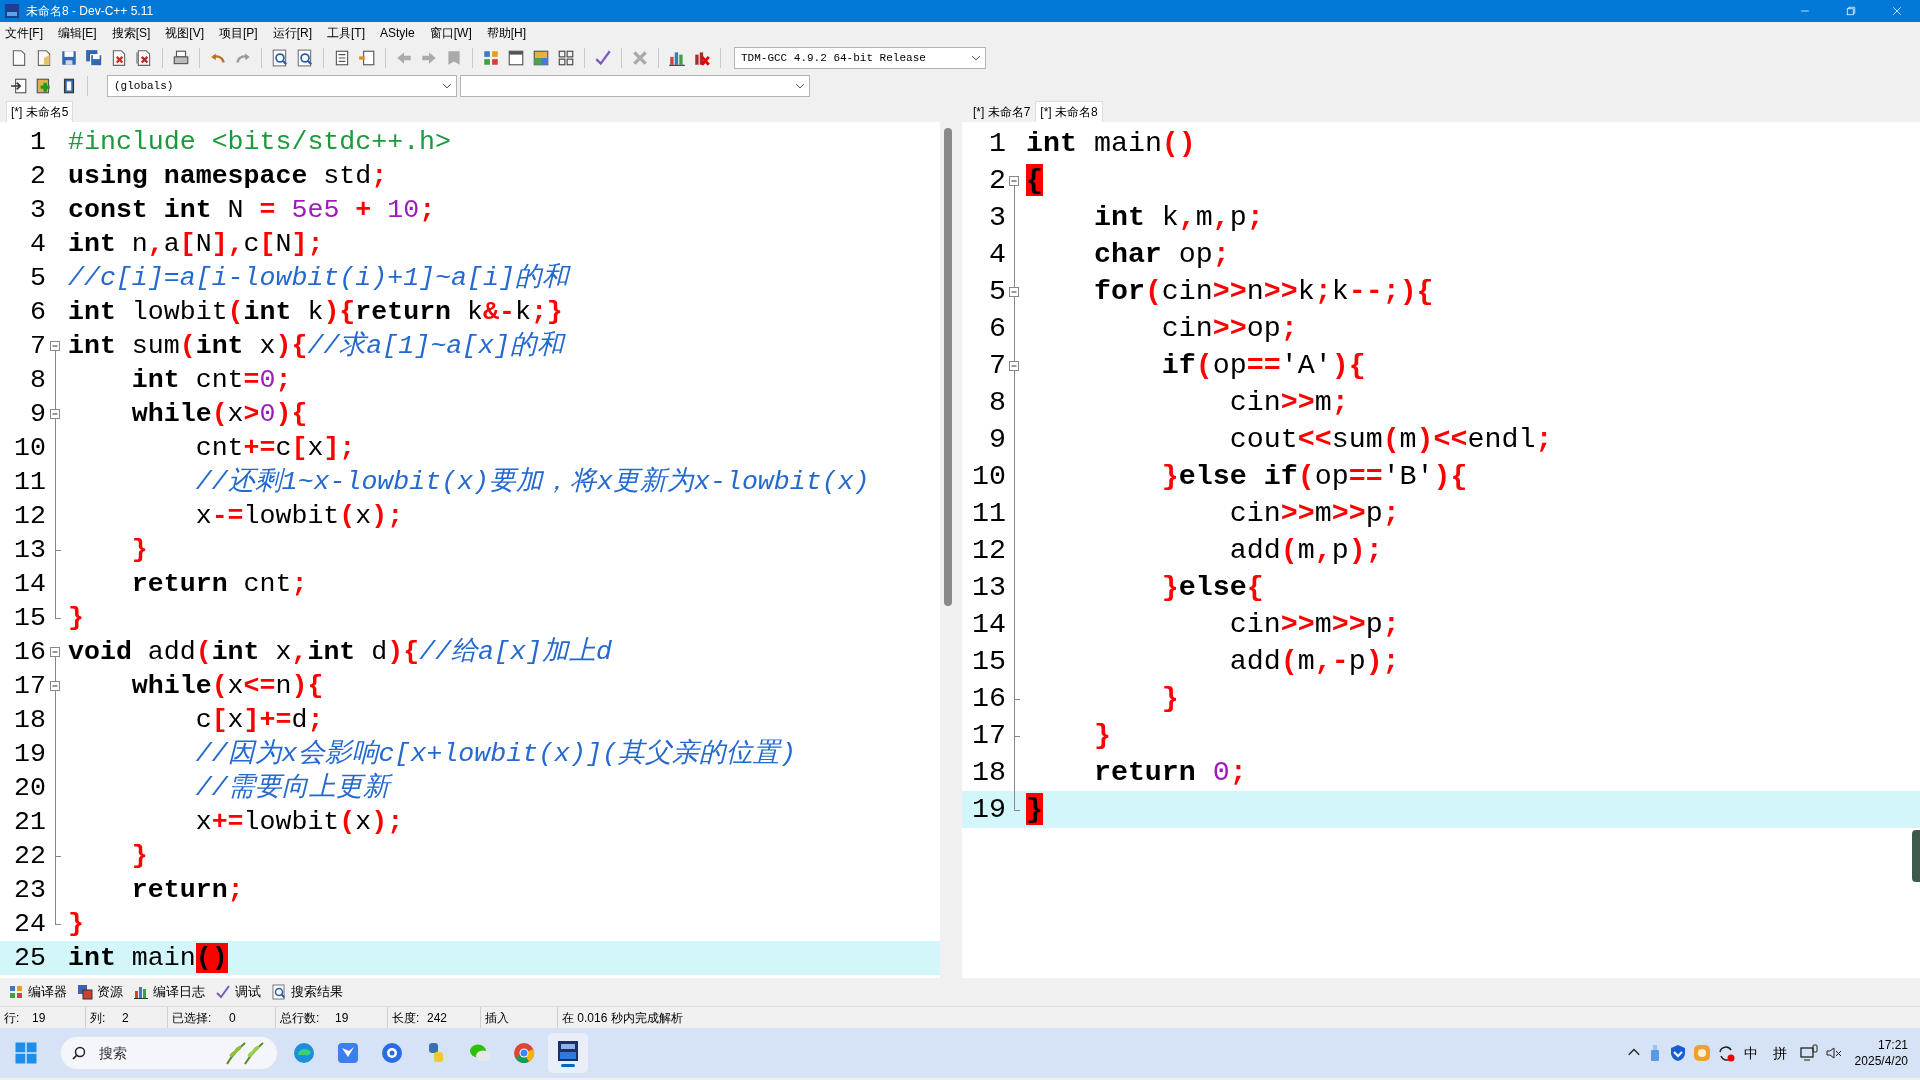 The width and height of the screenshot is (1920, 1080). Describe the element at coordinates (171, 992) in the screenshot. I see `panel-tab: 编译日志` at that location.